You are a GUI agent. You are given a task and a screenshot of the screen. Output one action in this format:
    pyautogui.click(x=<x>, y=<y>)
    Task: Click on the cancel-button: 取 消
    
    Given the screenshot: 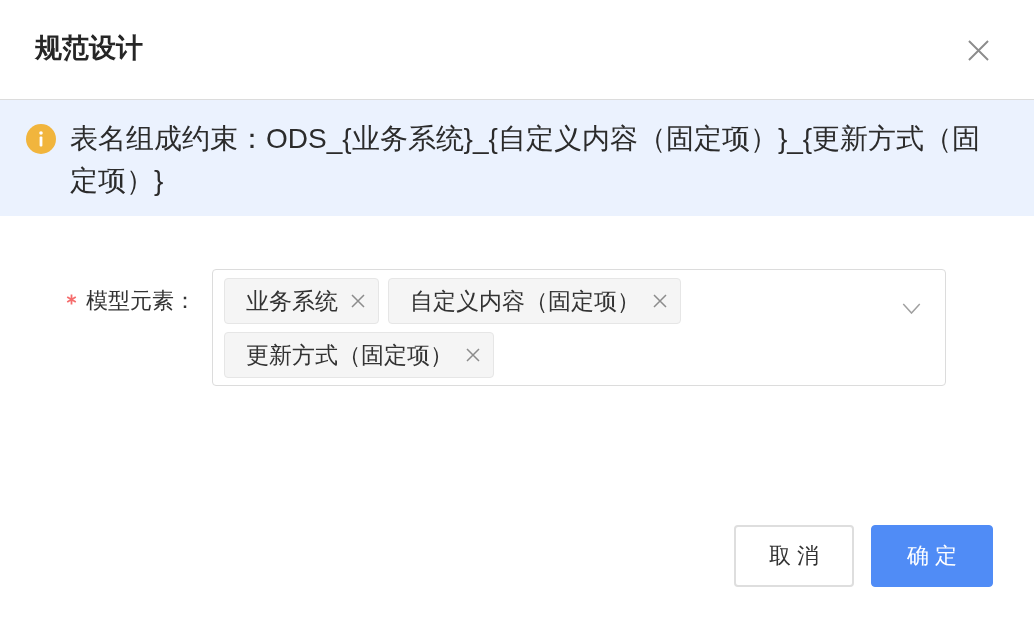 What is the action you would take?
    pyautogui.click(x=794, y=556)
    